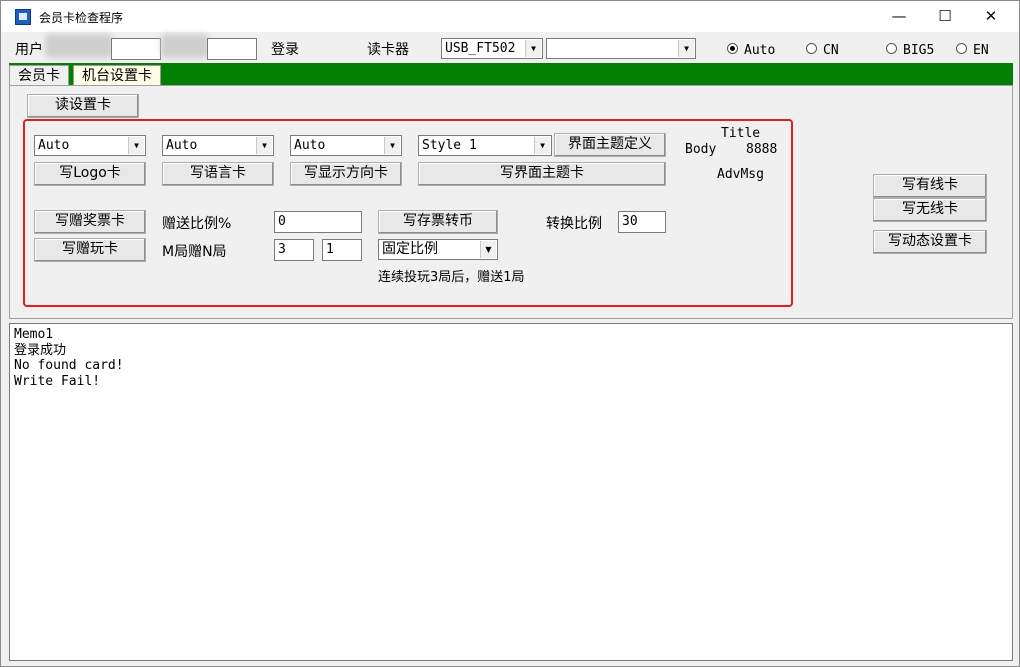 Image resolution: width=1020 pixels, height=667 pixels. What do you see at coordinates (760, 50) in the screenshot?
I see `radio-auto-label: Auto` at bounding box center [760, 50].